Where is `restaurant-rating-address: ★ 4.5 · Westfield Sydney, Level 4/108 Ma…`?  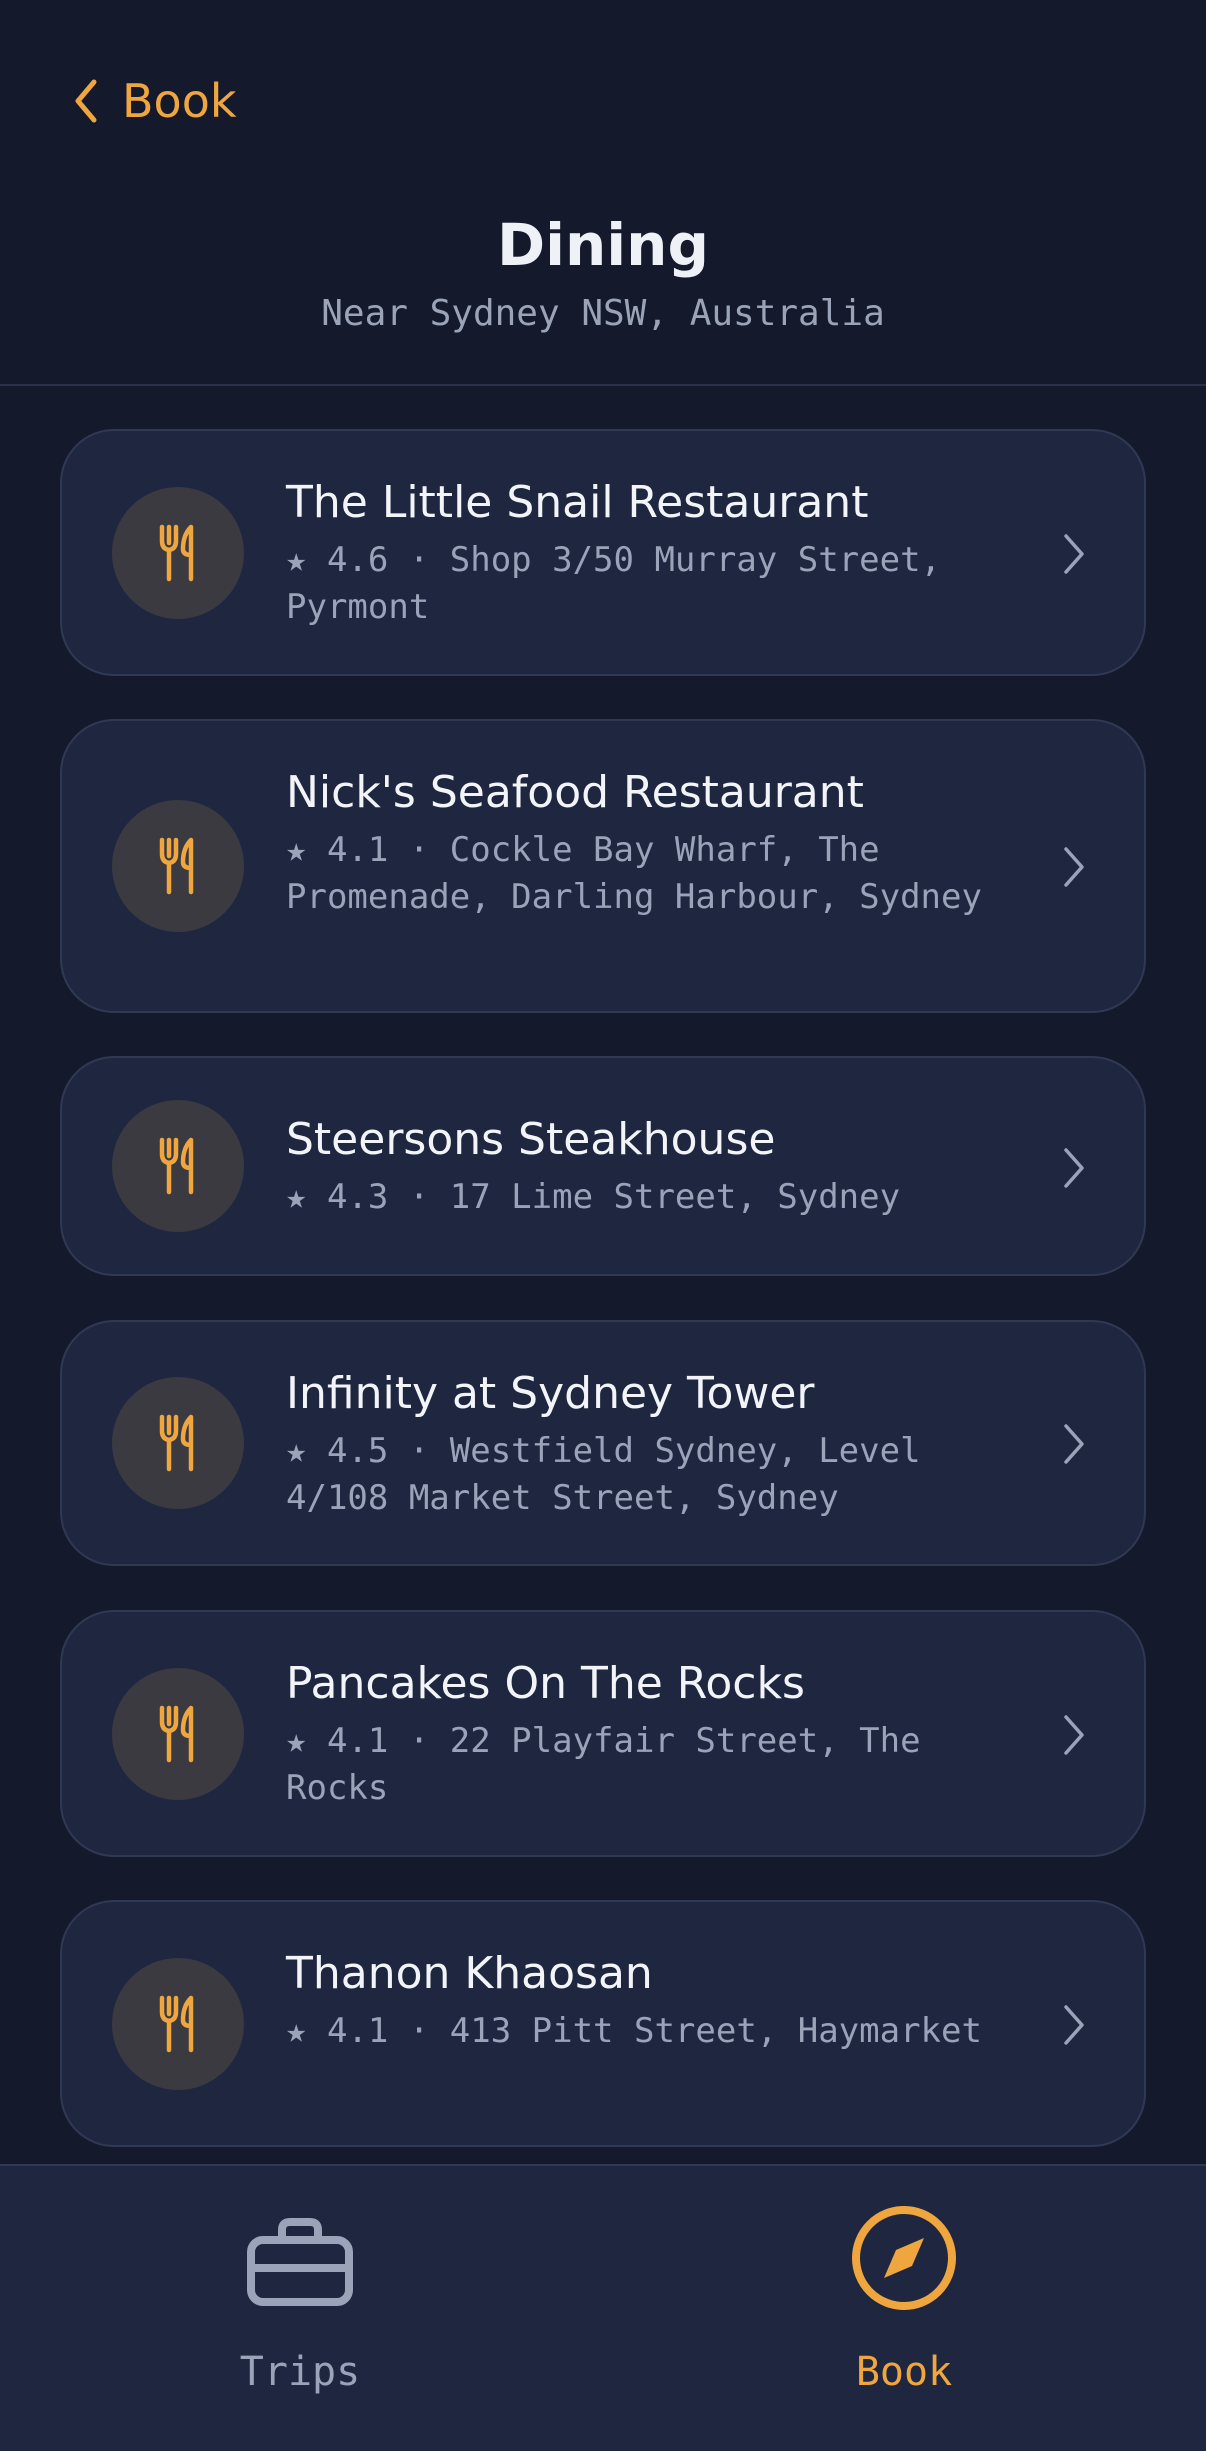 restaurant-rating-address: ★ 4.5 · Westfield Sydney, Level 4/108 Ma… is located at coordinates (603, 1474).